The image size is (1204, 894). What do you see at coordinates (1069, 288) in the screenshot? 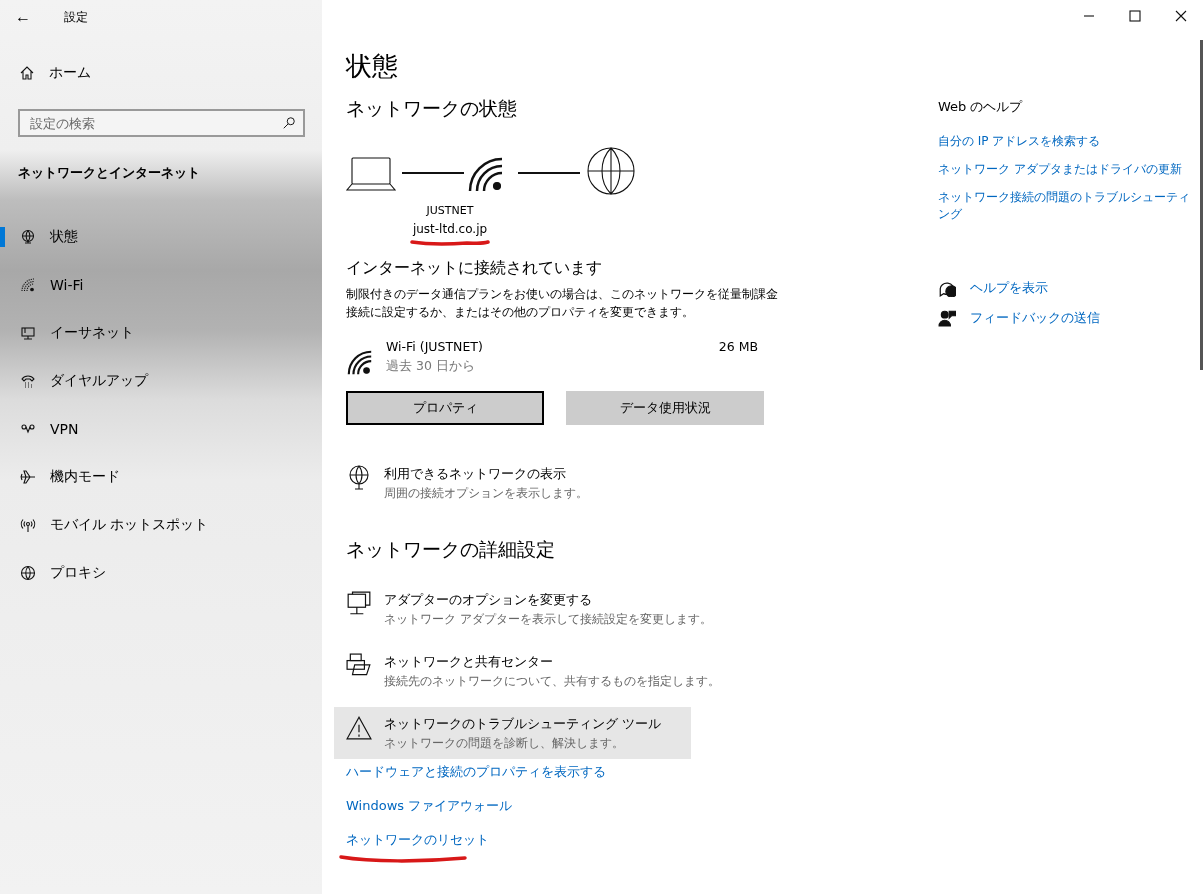
I see `help-action-link: ヘルプを表示` at bounding box center [1069, 288].